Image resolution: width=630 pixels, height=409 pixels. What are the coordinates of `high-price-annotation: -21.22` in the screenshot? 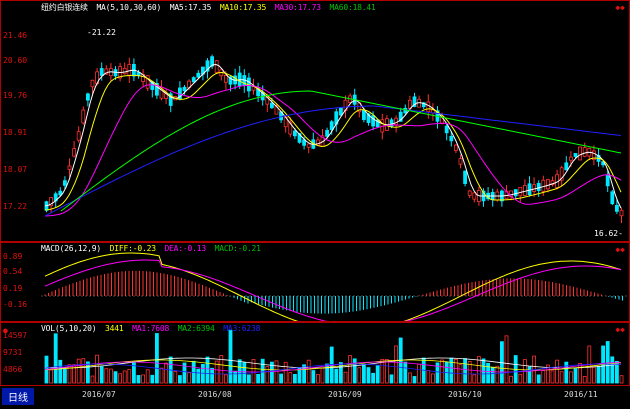 It's located at (101, 32).